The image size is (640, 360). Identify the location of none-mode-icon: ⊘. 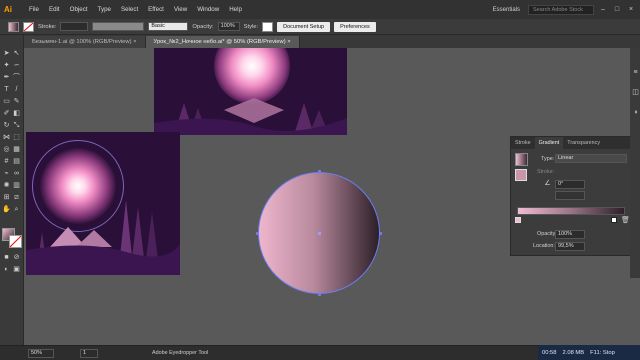
(16, 257).